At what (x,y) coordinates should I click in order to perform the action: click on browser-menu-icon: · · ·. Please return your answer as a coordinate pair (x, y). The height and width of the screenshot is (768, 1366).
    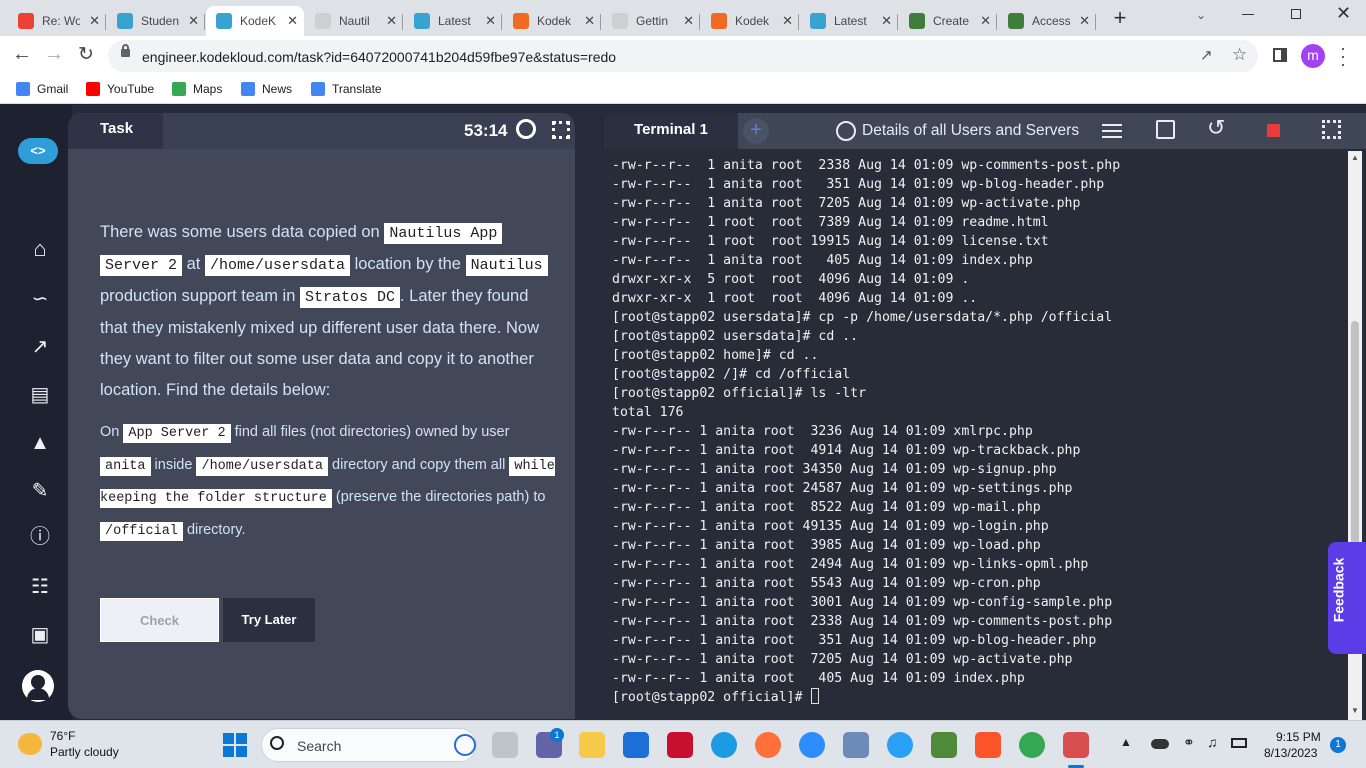
    Looking at the image, I should click on (1343, 56).